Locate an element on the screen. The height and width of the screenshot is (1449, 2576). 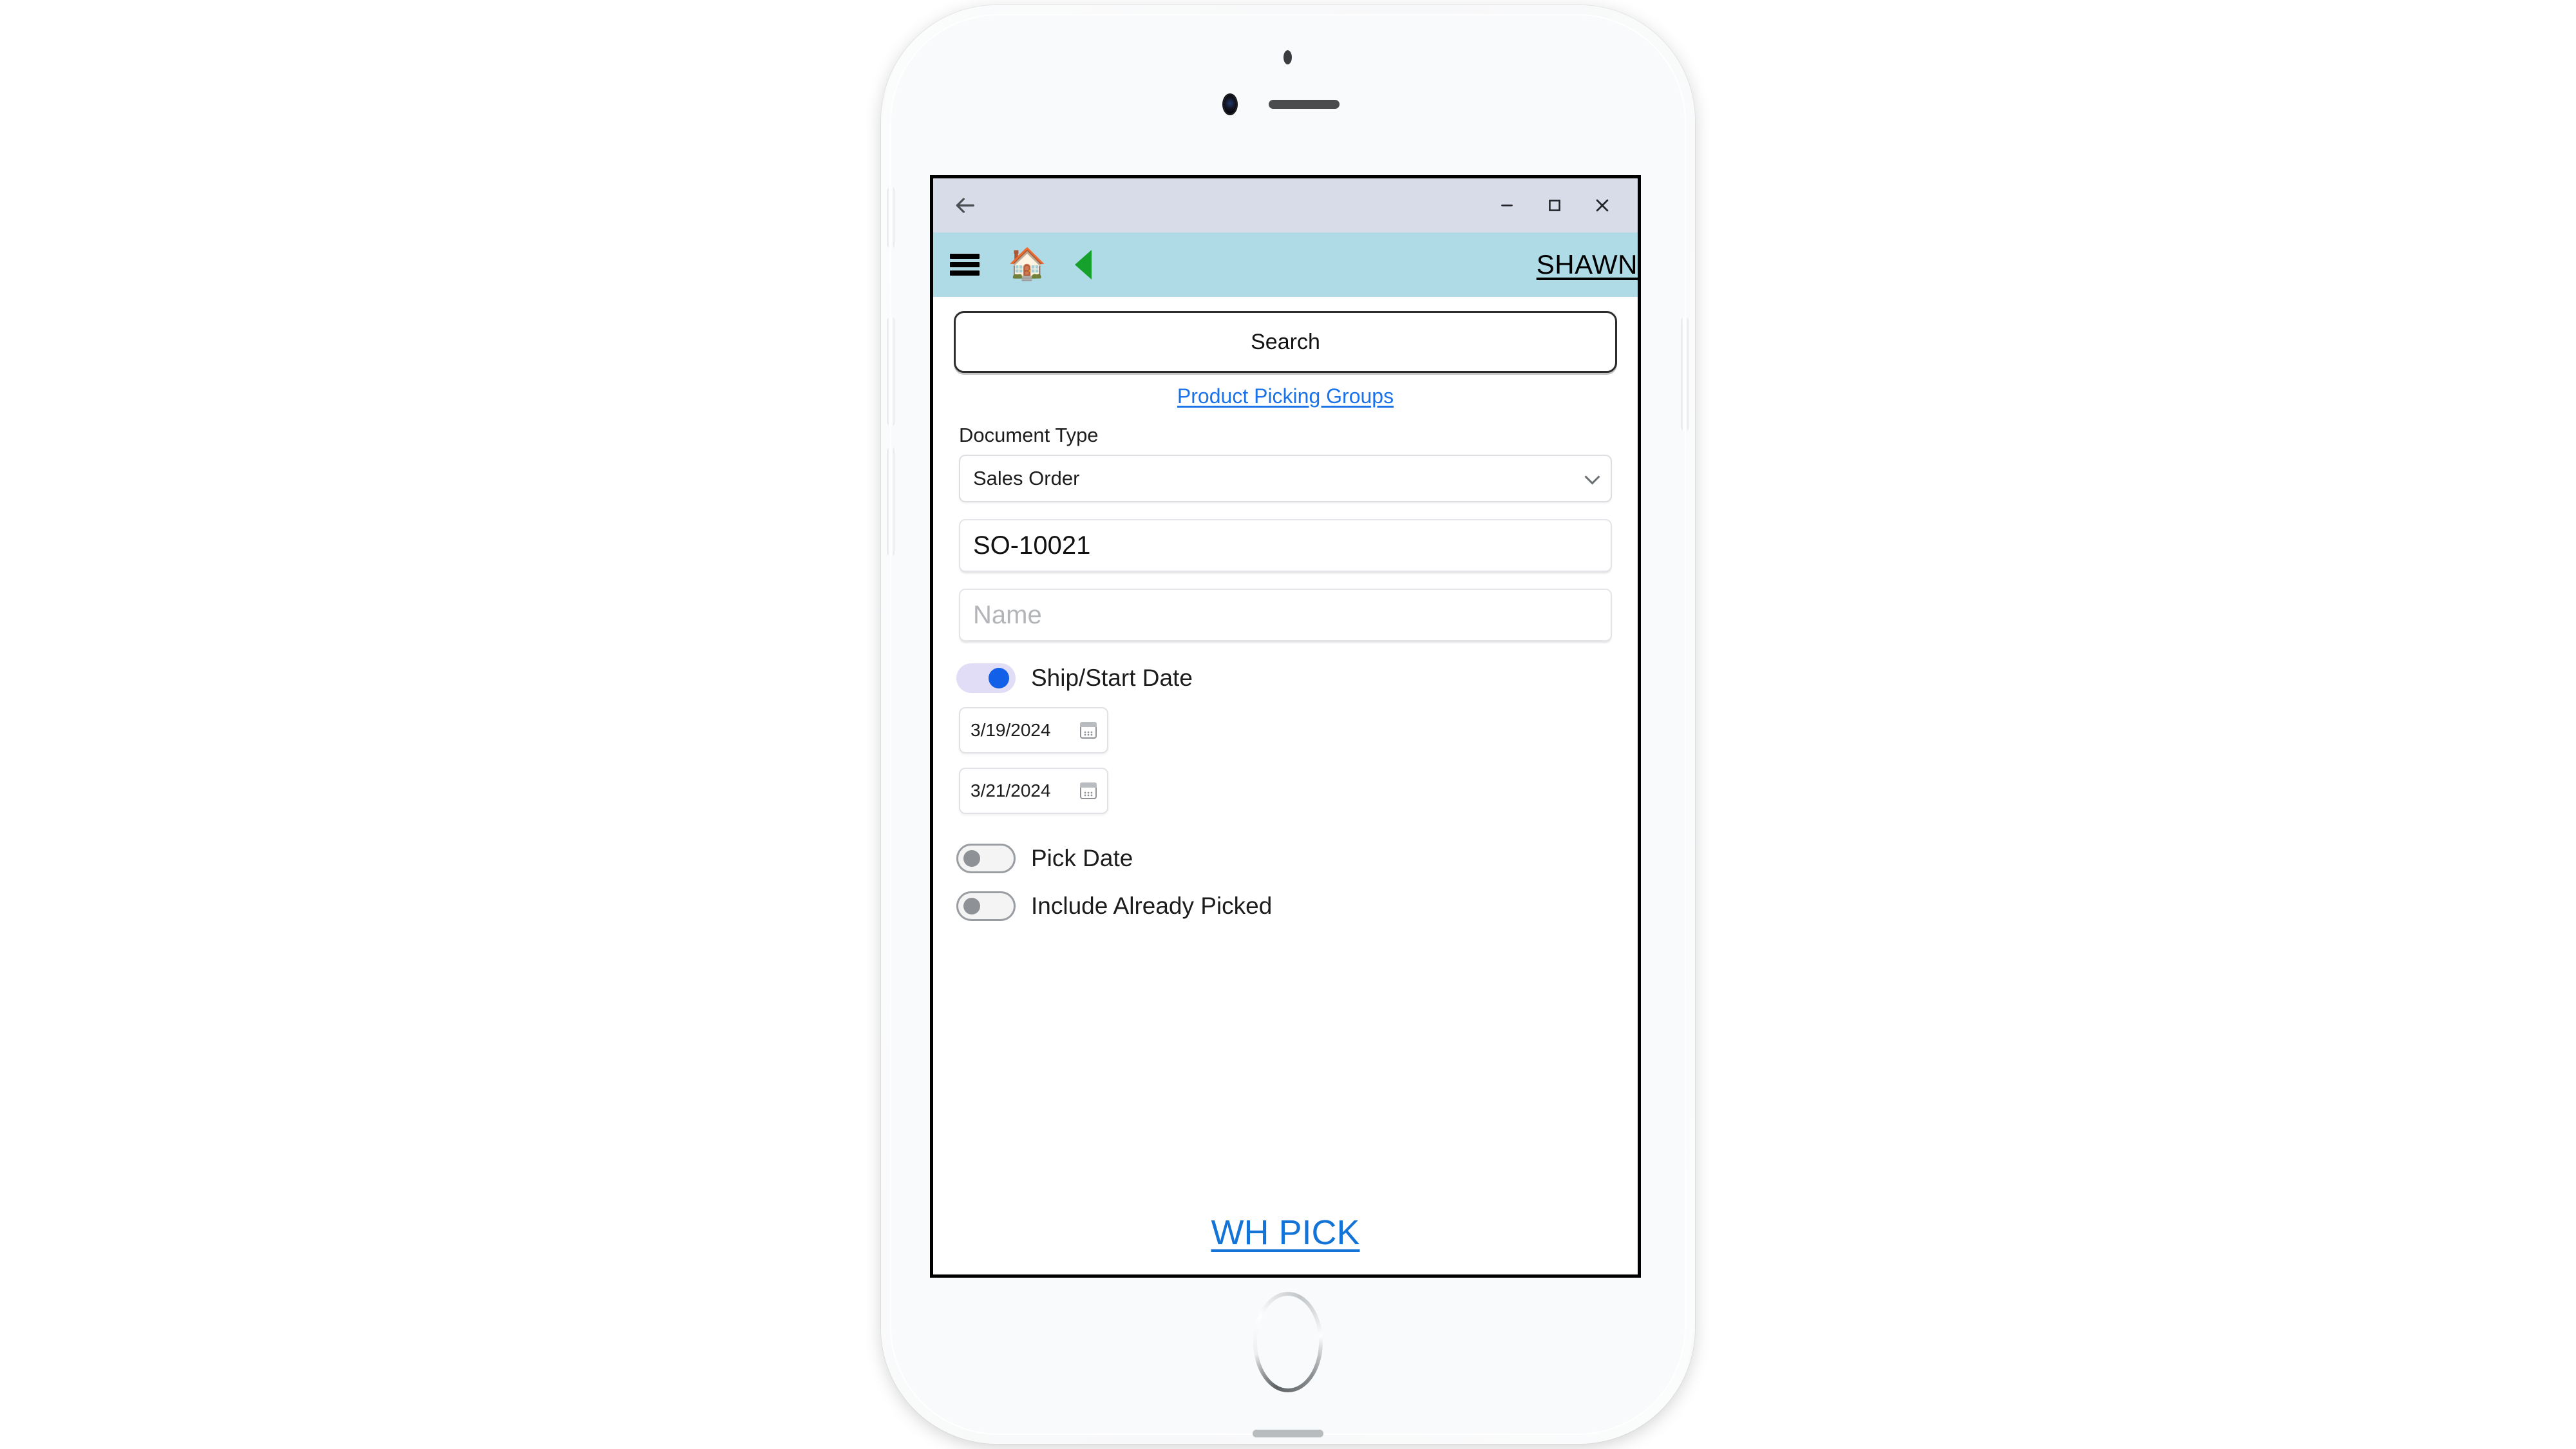
pick-date-toggle is located at coordinates (986, 858).